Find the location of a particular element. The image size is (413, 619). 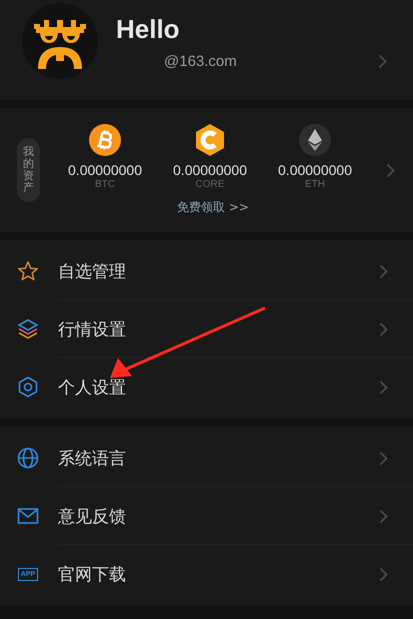

menu-item: 自选管理 is located at coordinates (206, 271).